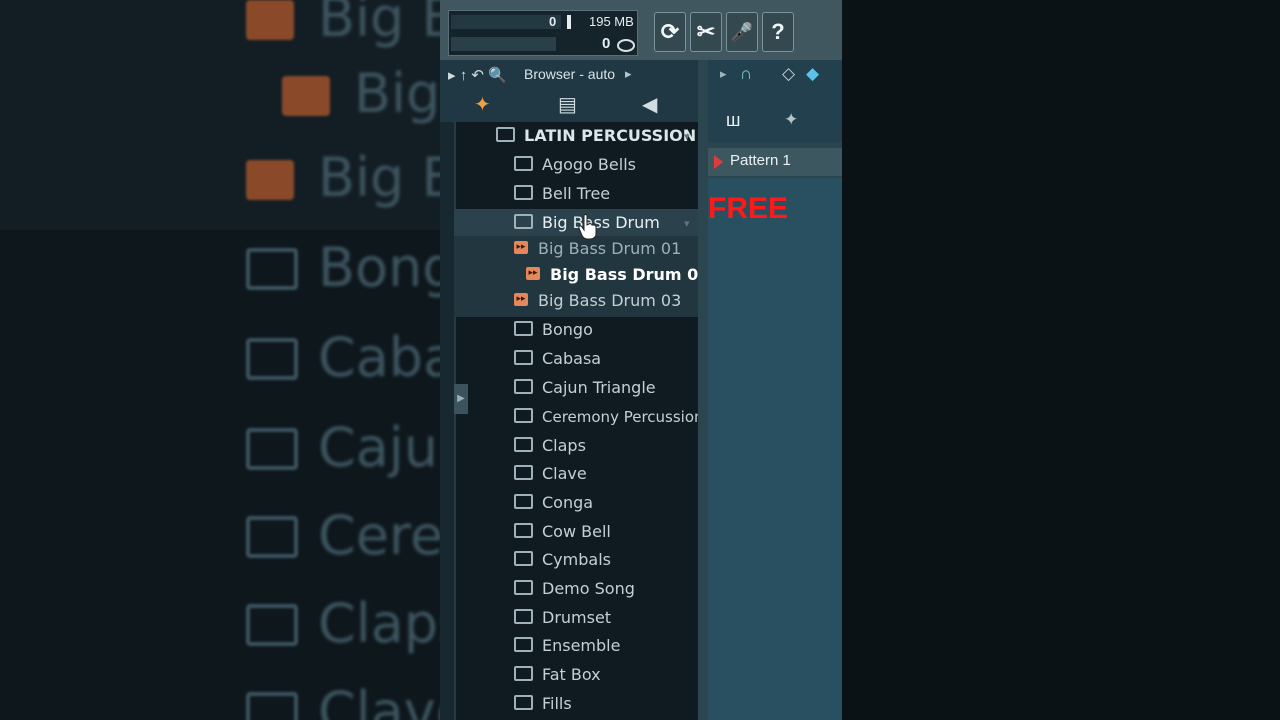 The width and height of the screenshot is (1280, 720). What do you see at coordinates (569, 91) in the screenshot?
I see `browser-header: ▸ ↑ ↶ 🔍 Browser - auto ▸ ✦ ▤ ◀` at bounding box center [569, 91].